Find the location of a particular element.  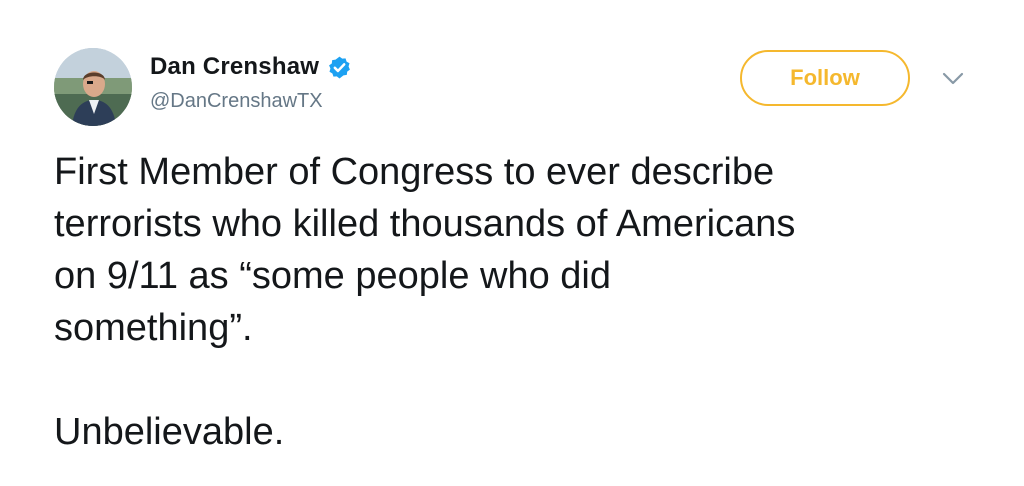

avatar-photo is located at coordinates (93, 87).